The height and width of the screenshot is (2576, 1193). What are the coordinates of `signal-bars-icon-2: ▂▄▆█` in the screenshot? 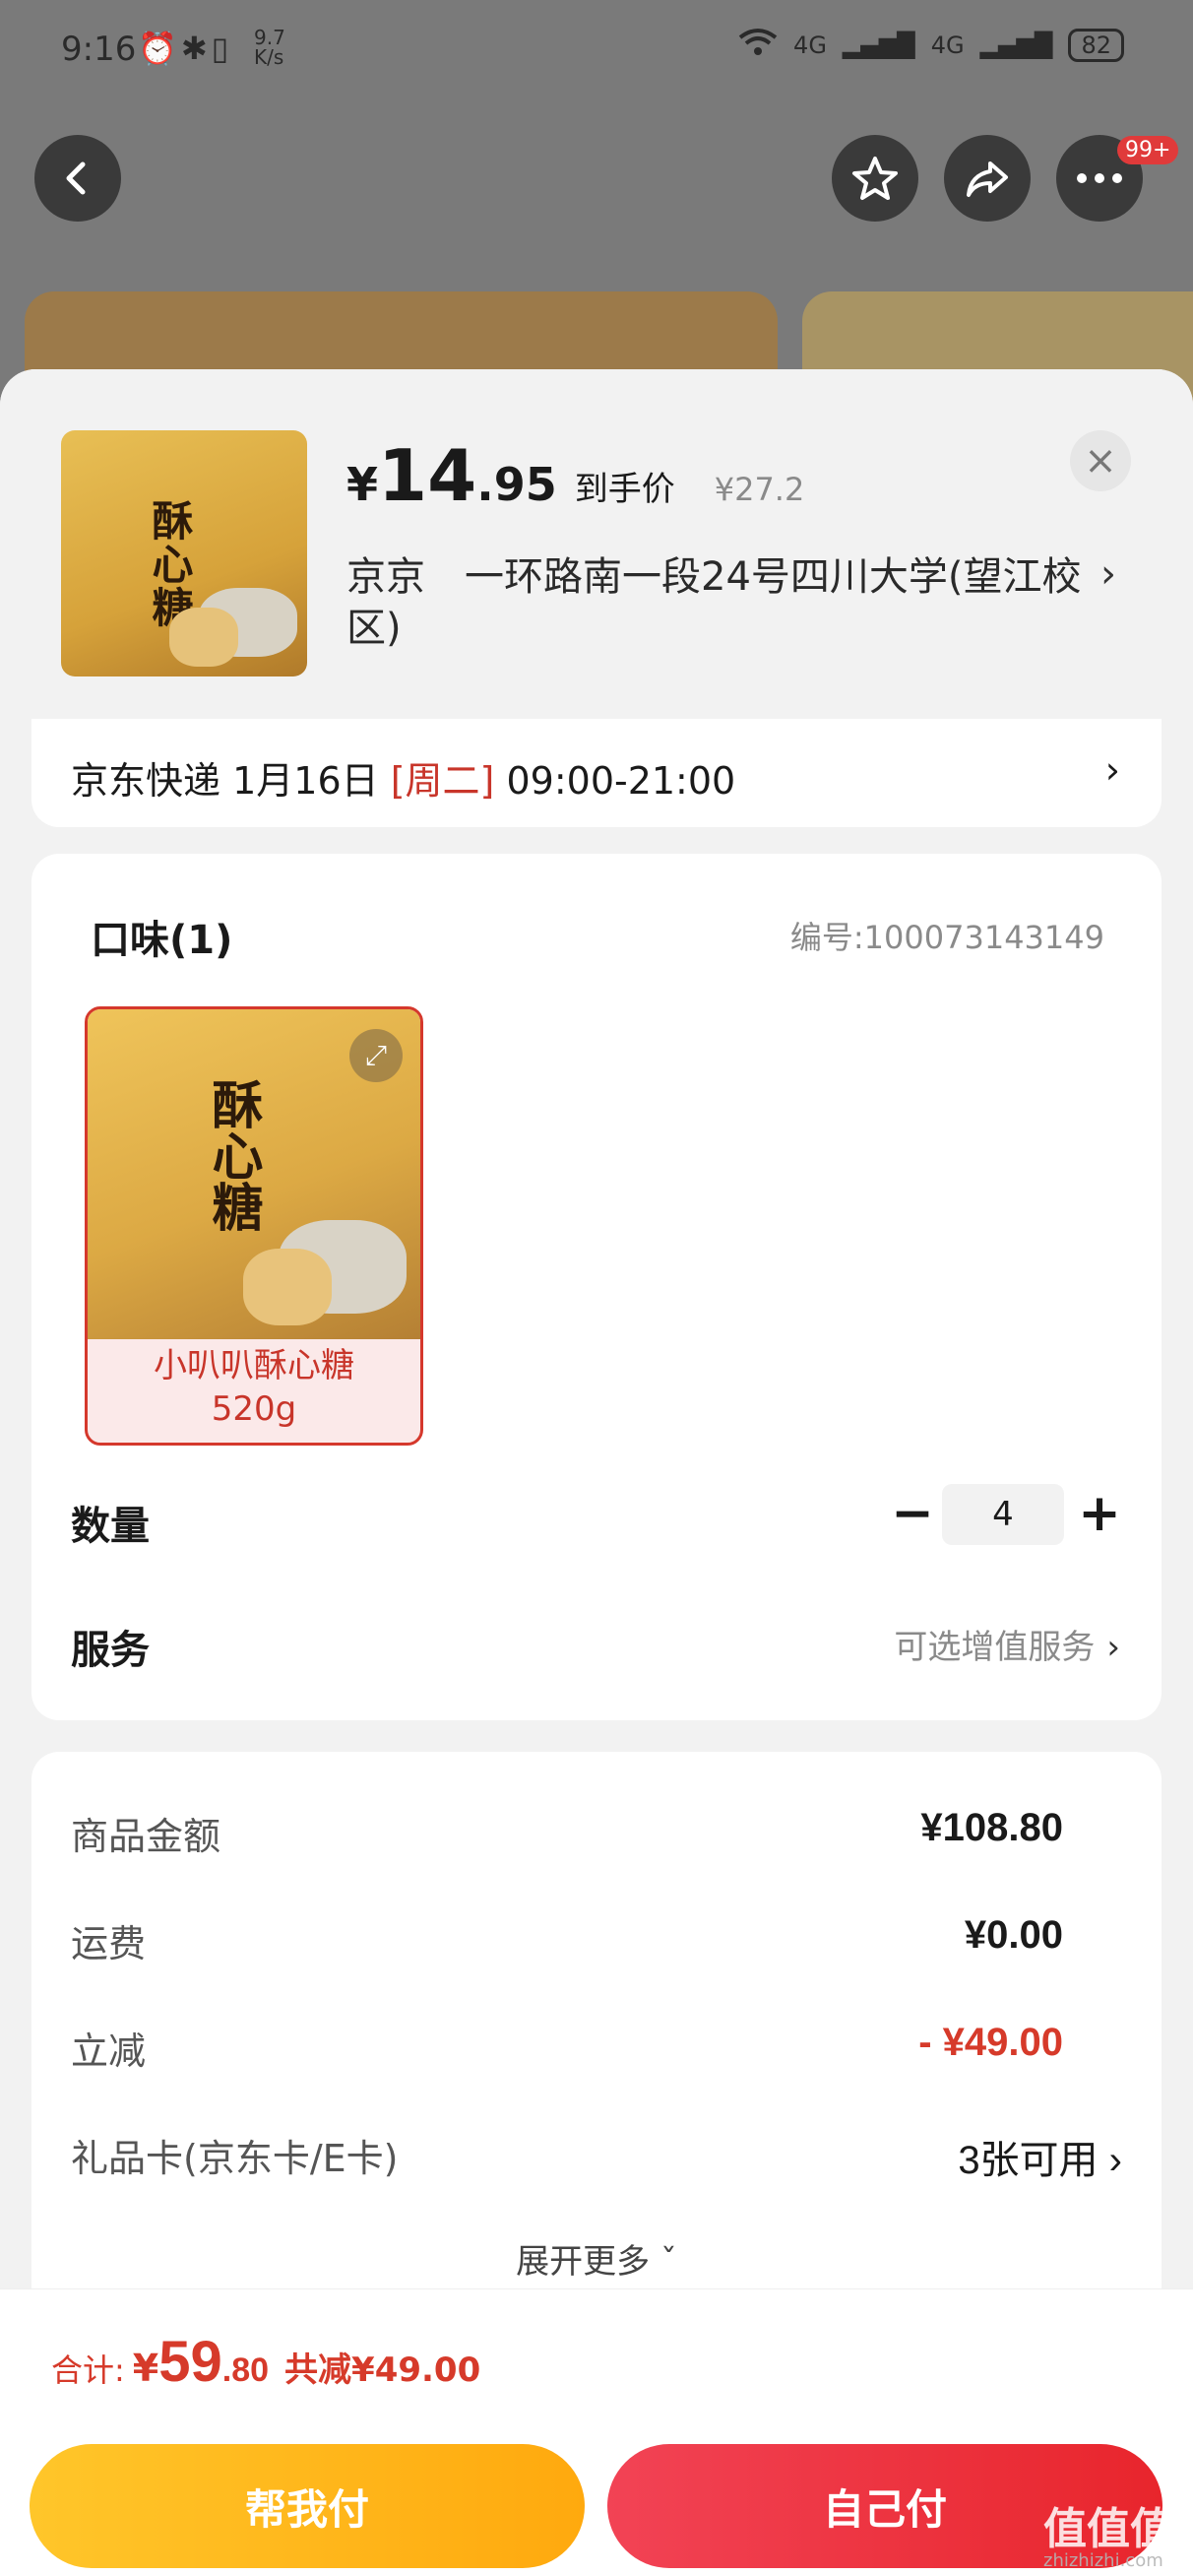 It's located at (1016, 45).